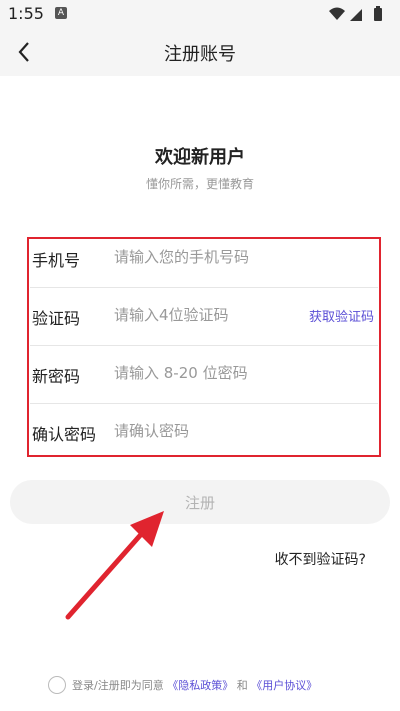 The image size is (400, 711). I want to click on welcome-subtitle: 懂你所需，更懂教育, so click(199, 184).